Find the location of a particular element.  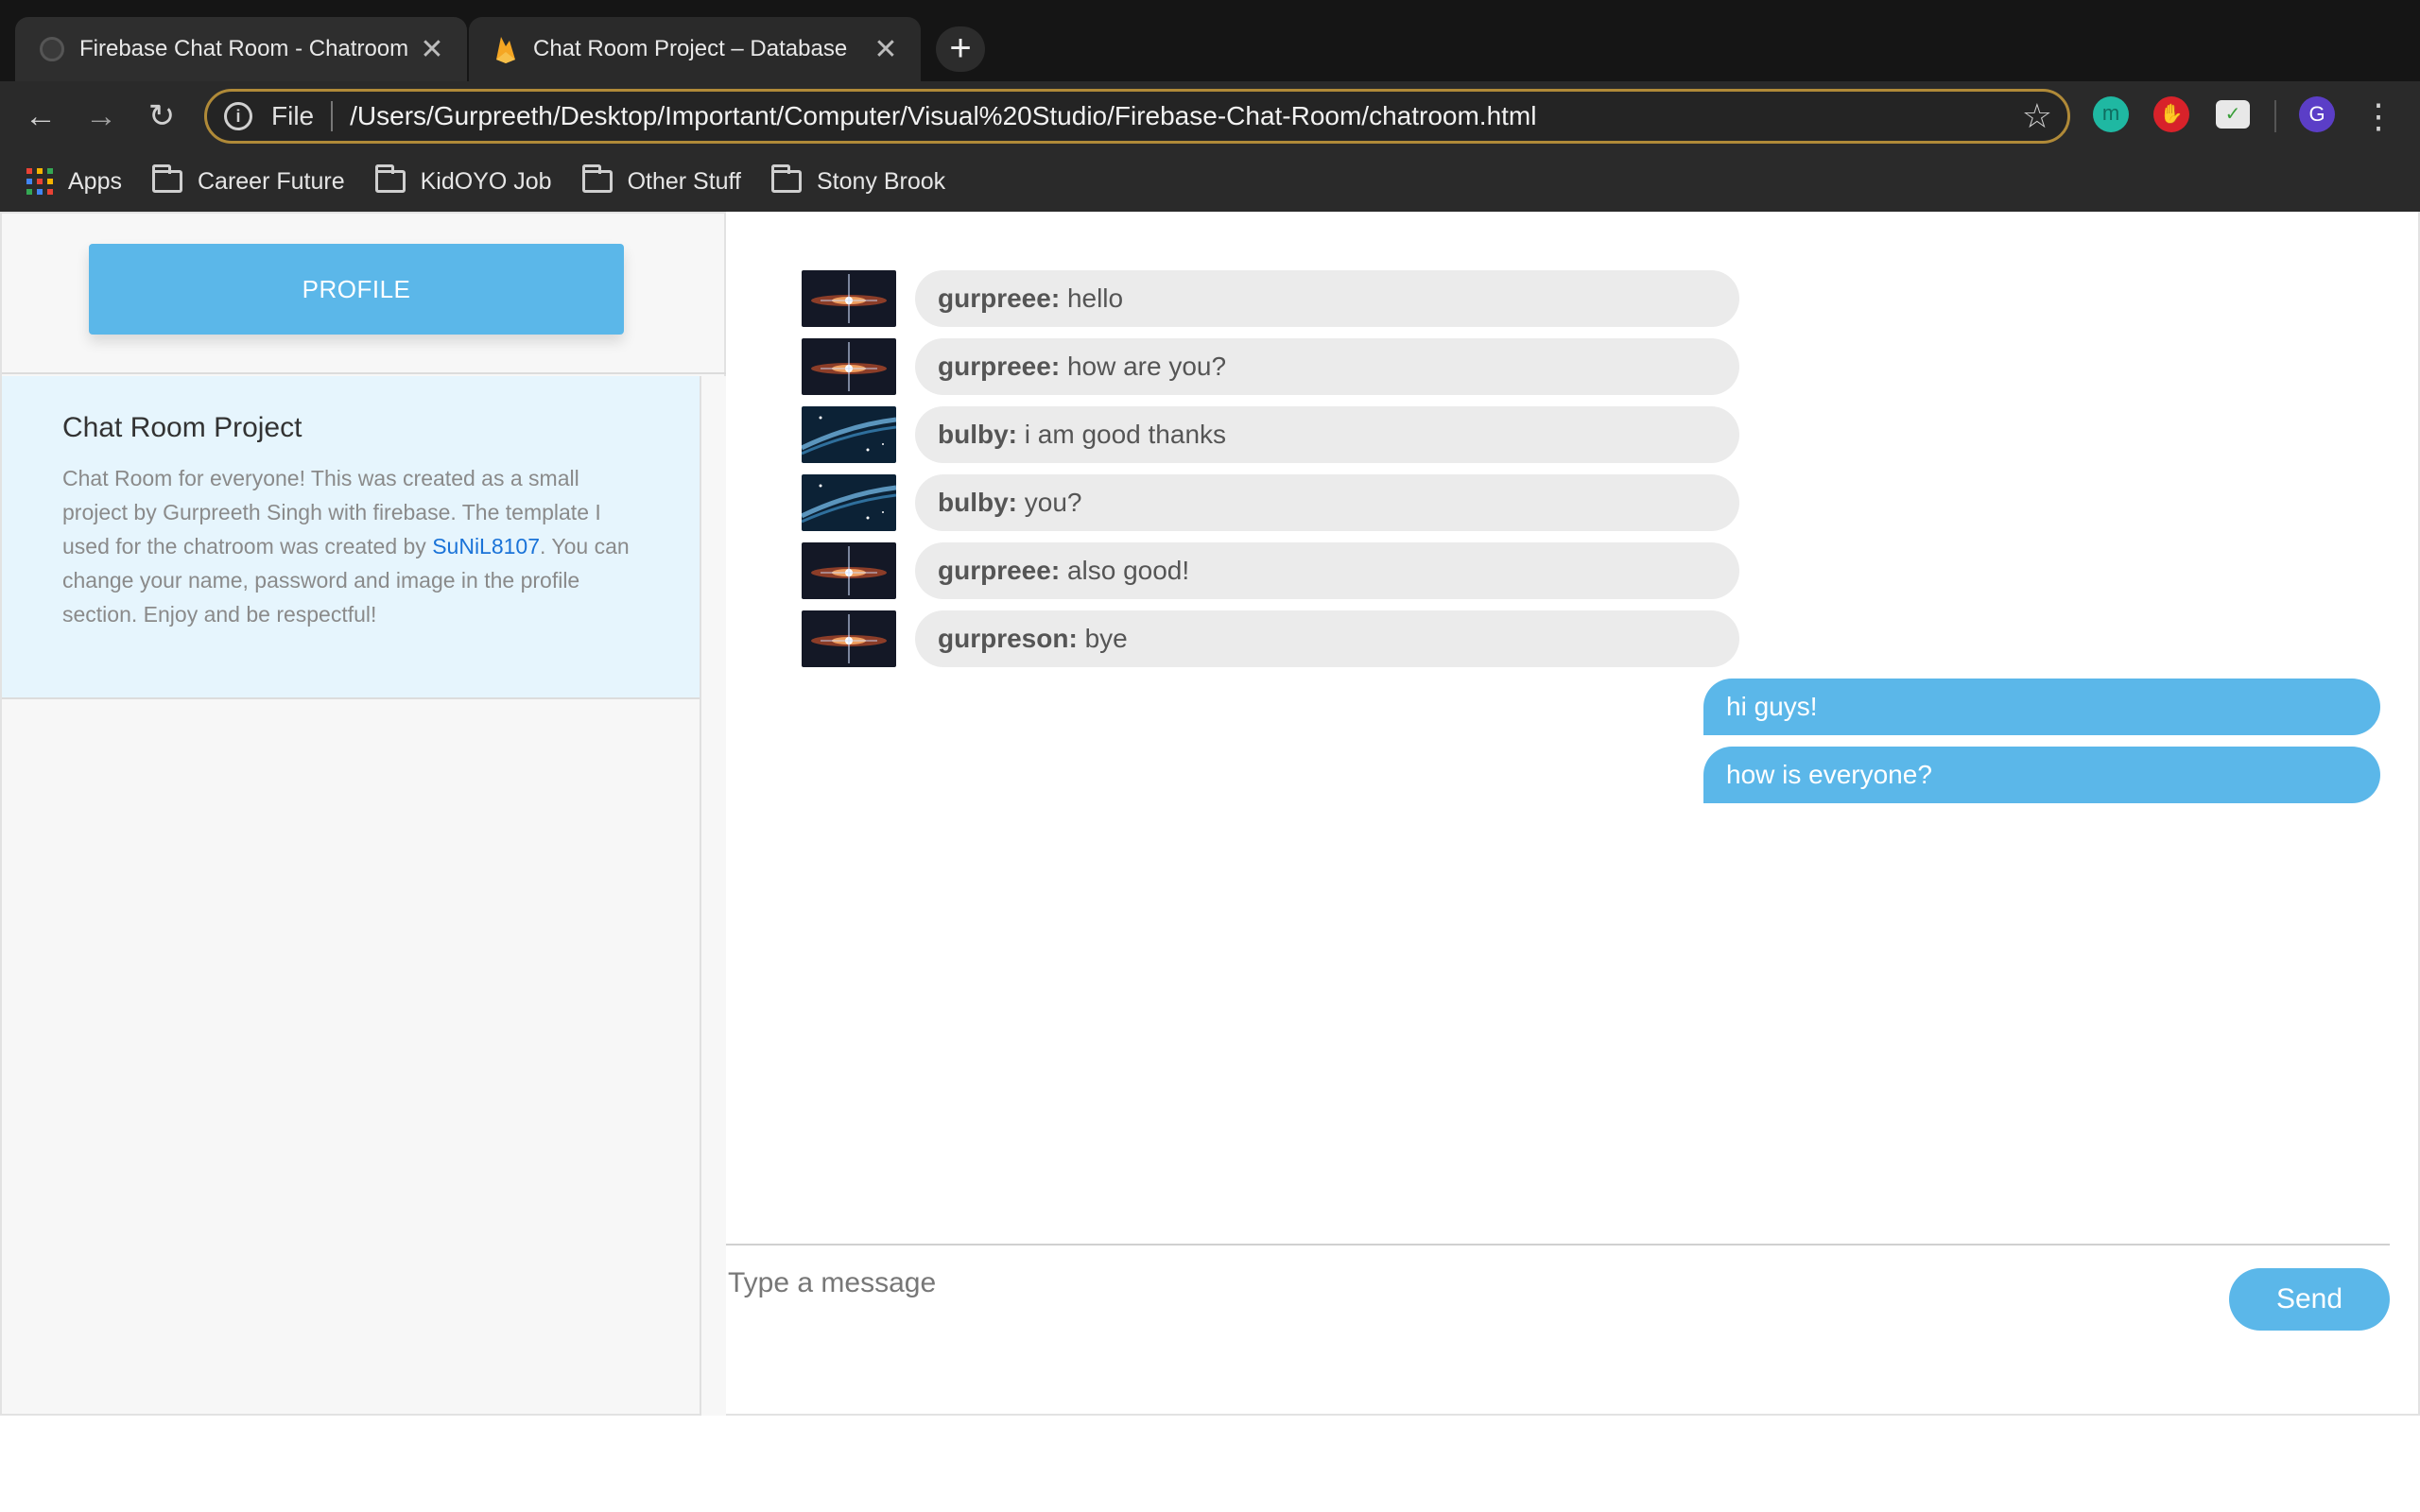

profile-avatar-icon: G is located at coordinates (2317, 114).